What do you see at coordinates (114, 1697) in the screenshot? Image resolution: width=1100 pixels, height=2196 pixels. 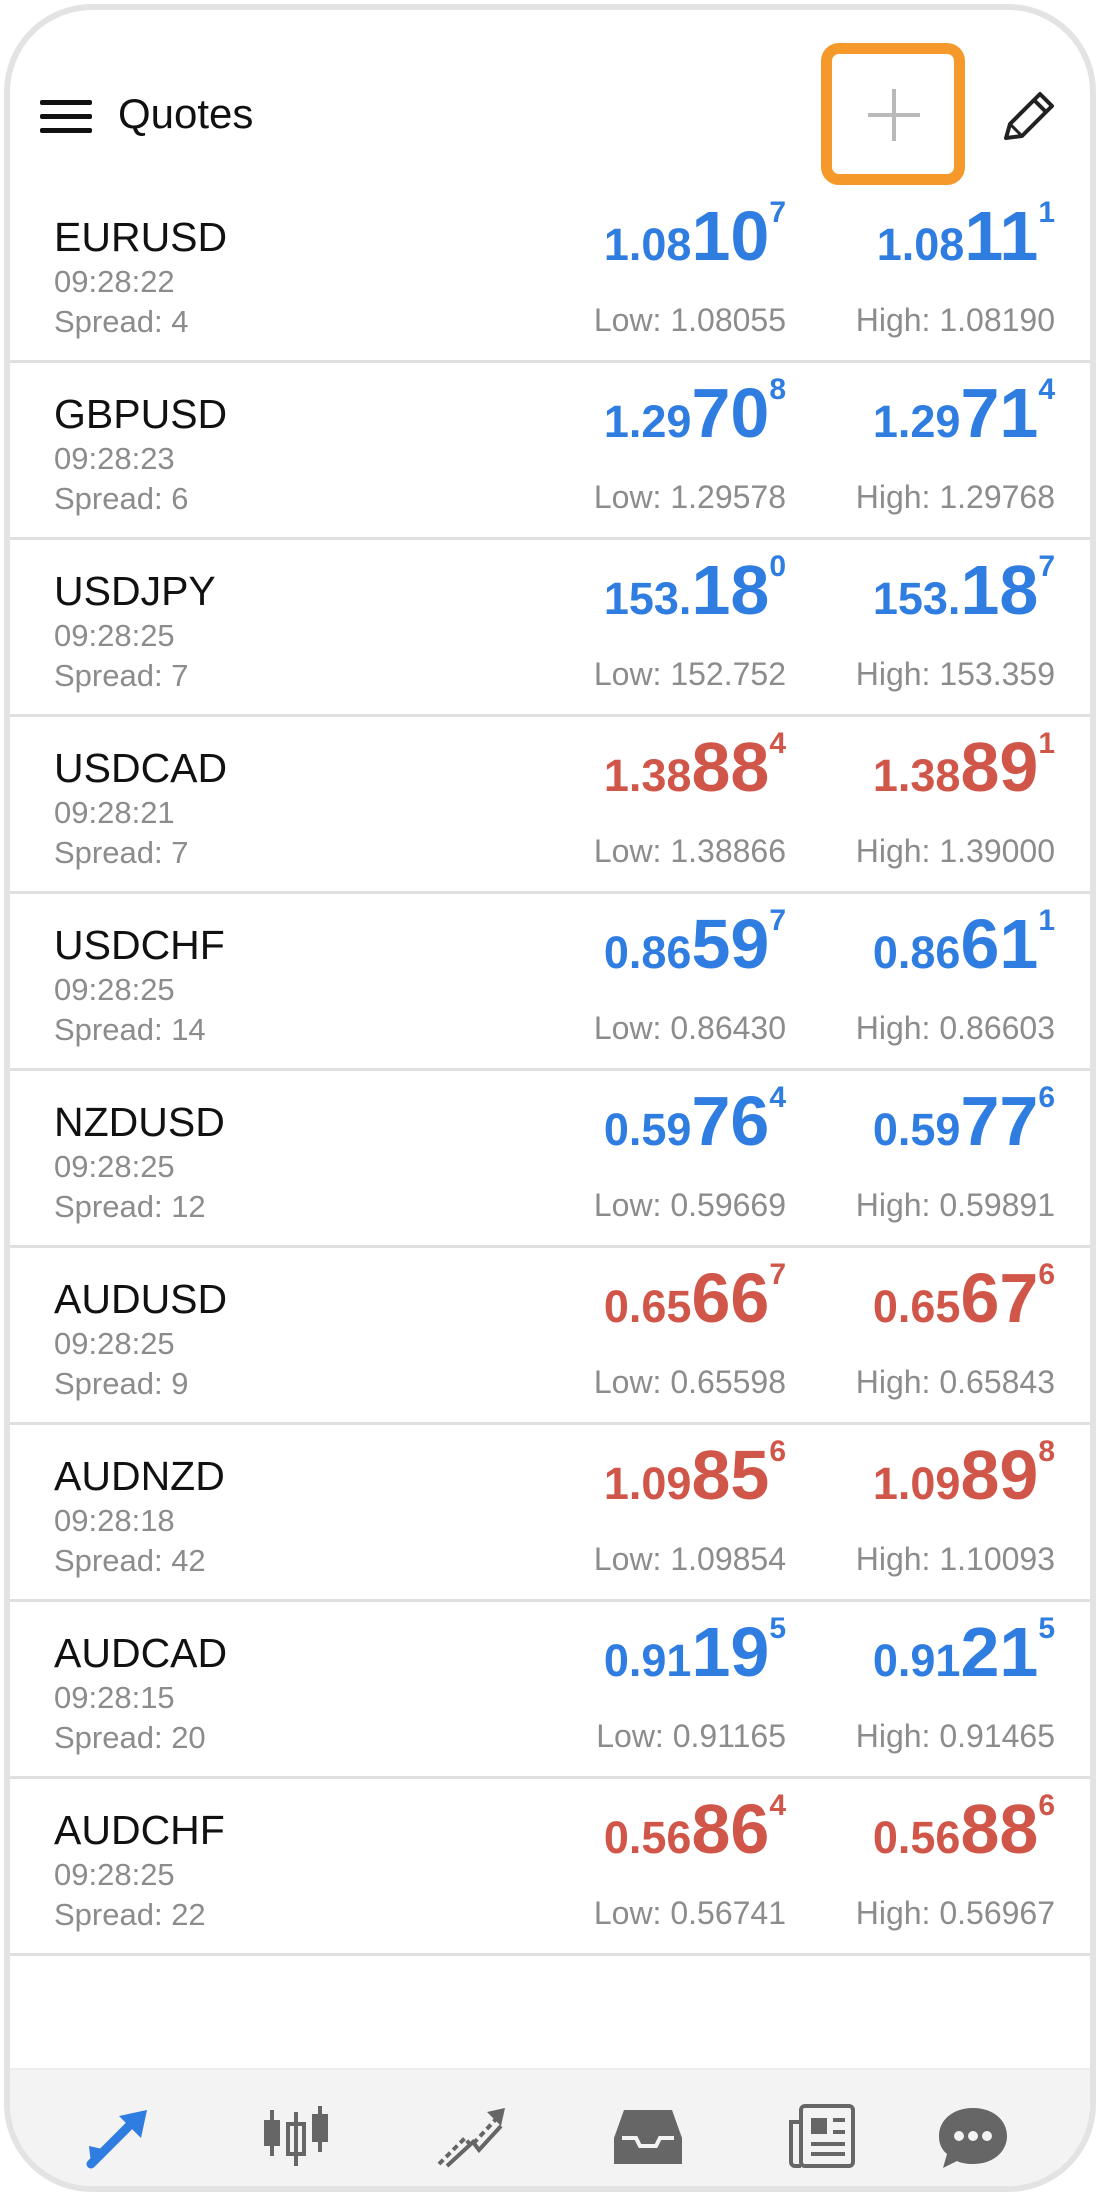 I see `quote-time: 09:28:15` at bounding box center [114, 1697].